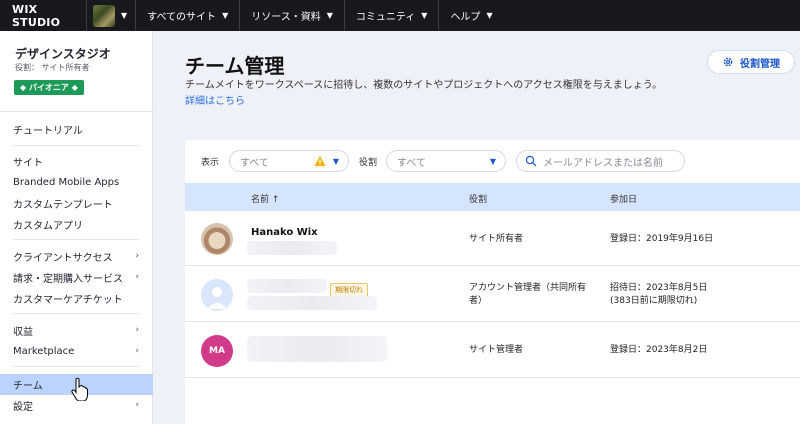  Describe the element at coordinates (446, 161) in the screenshot. I see `role-filter-select: すべて ▼` at that location.